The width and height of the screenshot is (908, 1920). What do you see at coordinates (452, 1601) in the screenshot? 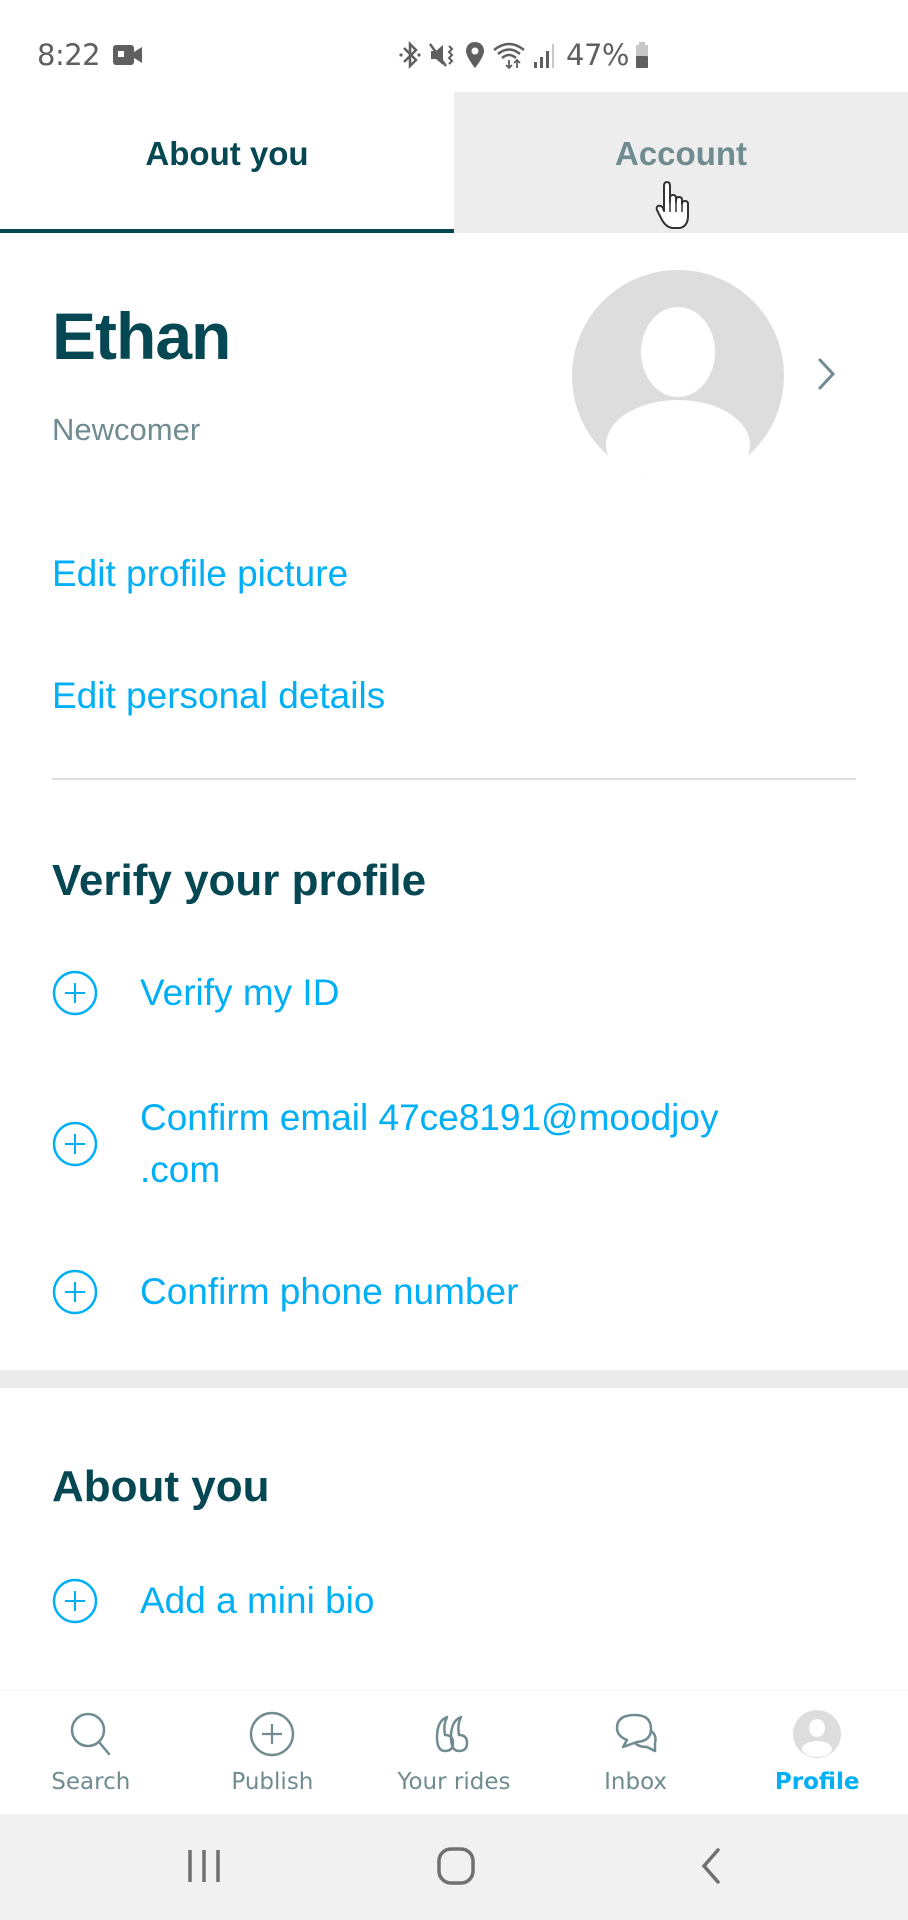
I see `add-mini-bio-item: Add a mini bio` at bounding box center [452, 1601].